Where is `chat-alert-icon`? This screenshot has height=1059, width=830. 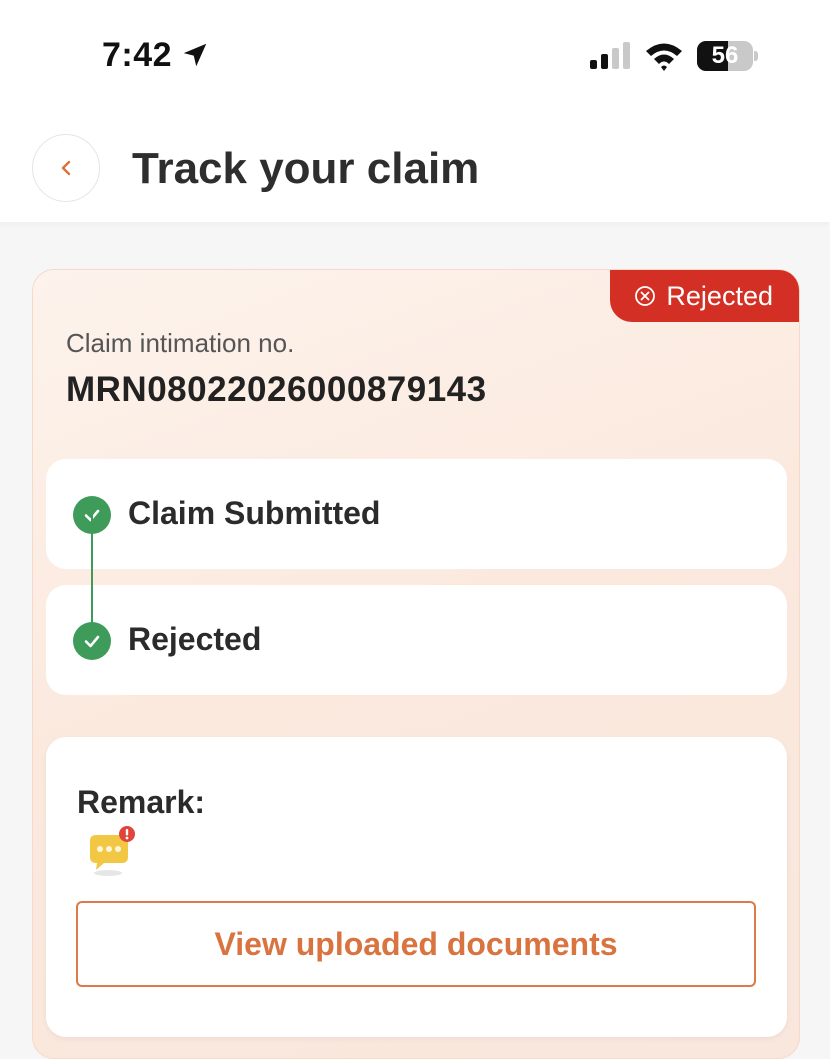
chat-alert-icon is located at coordinates (112, 851).